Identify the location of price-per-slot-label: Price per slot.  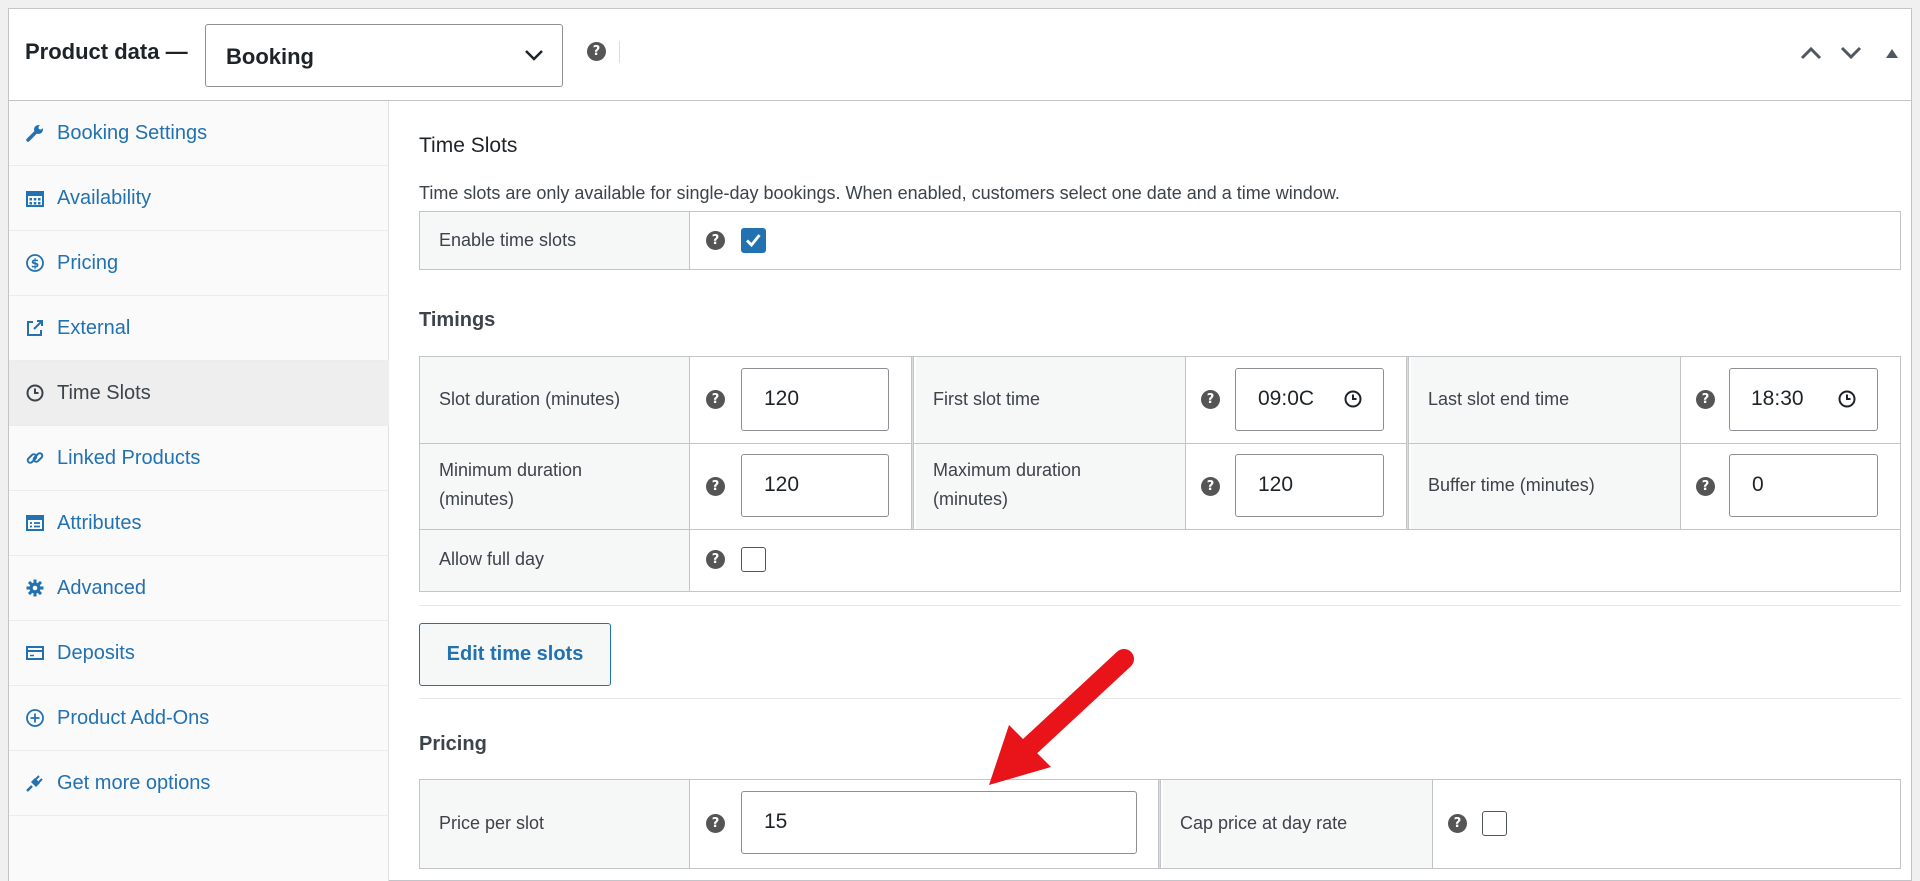
(492, 823).